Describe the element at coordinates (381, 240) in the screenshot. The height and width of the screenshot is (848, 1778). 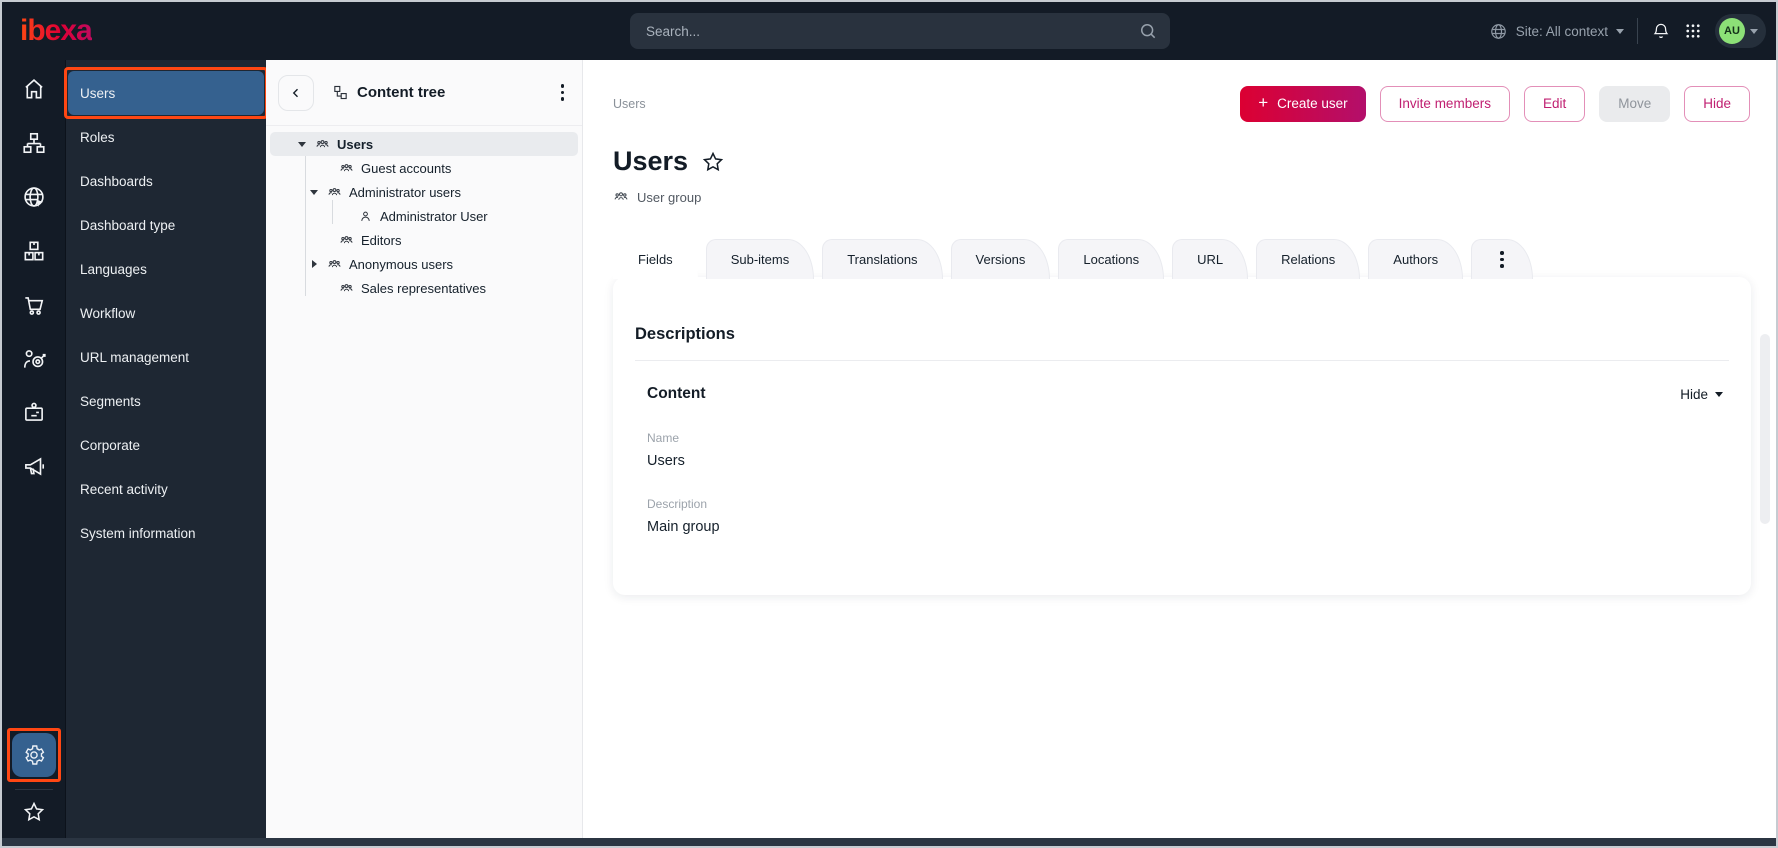
I see `tree-item-label: Editors` at that location.